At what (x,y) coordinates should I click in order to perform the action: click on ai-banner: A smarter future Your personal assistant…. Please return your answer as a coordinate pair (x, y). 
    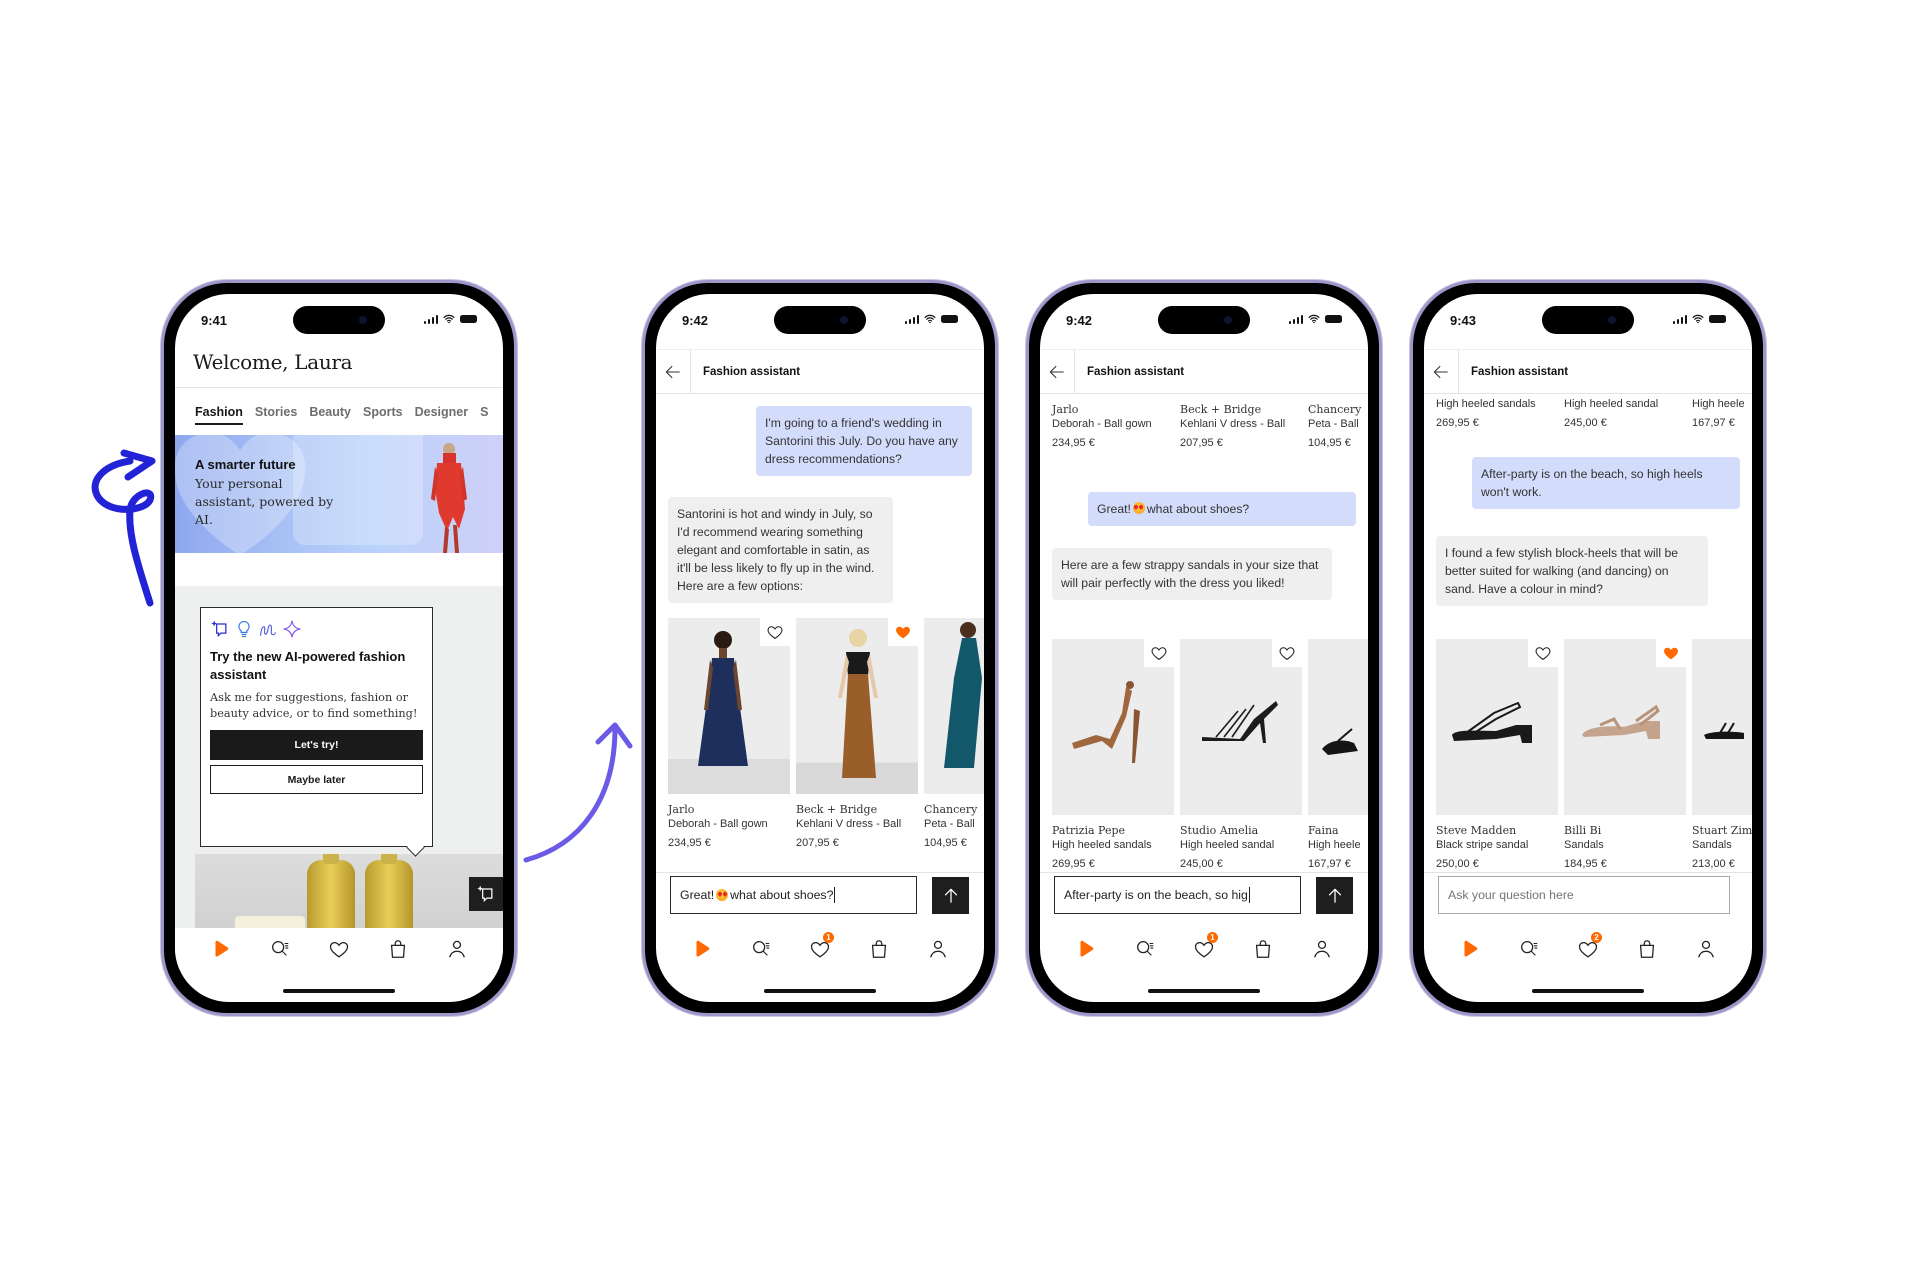
    Looking at the image, I should click on (339, 494).